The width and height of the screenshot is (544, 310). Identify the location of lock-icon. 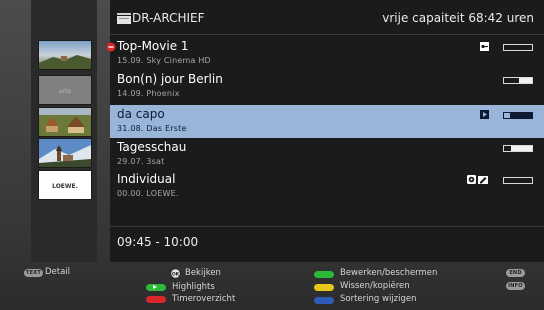
(111, 47).